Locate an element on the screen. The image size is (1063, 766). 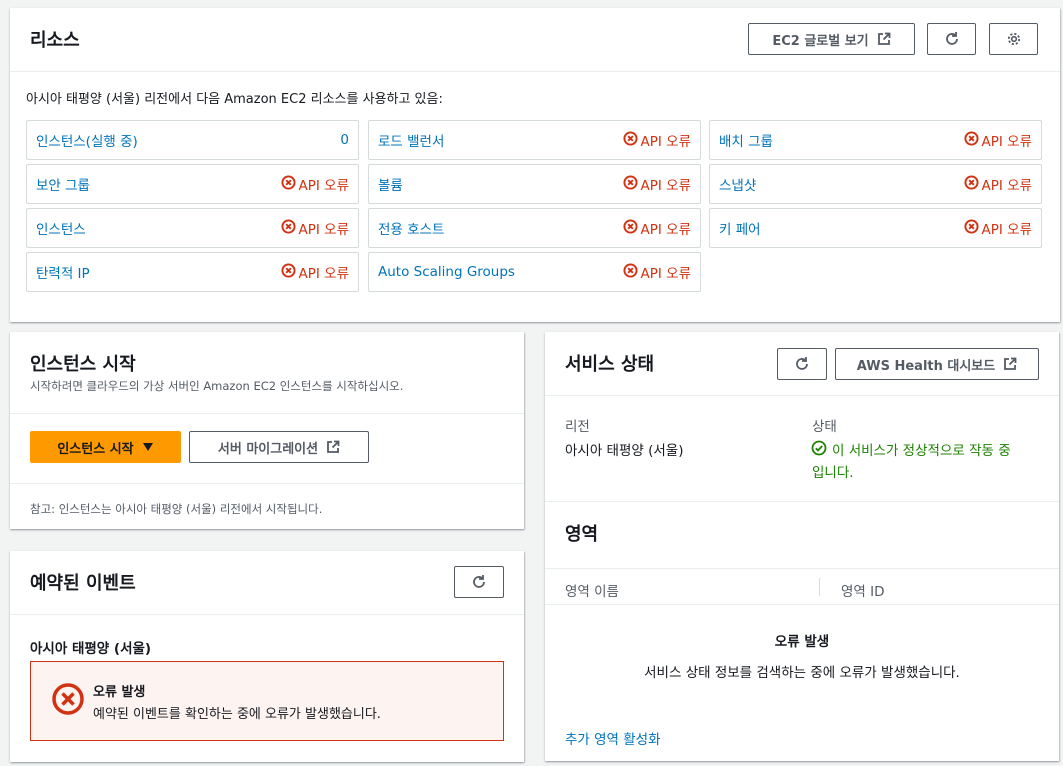
resource-name: 보안 그룹 is located at coordinates (63, 184).